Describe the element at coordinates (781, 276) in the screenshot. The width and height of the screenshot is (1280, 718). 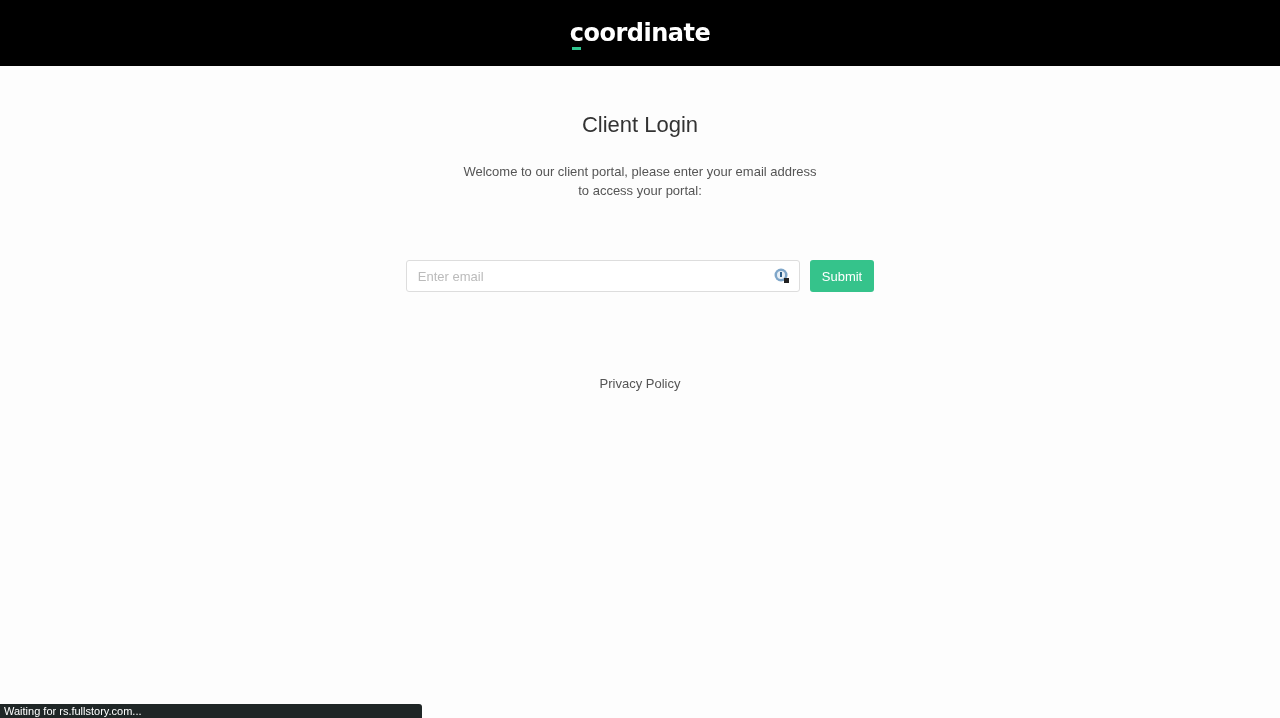
I see `password-manager-icon` at that location.